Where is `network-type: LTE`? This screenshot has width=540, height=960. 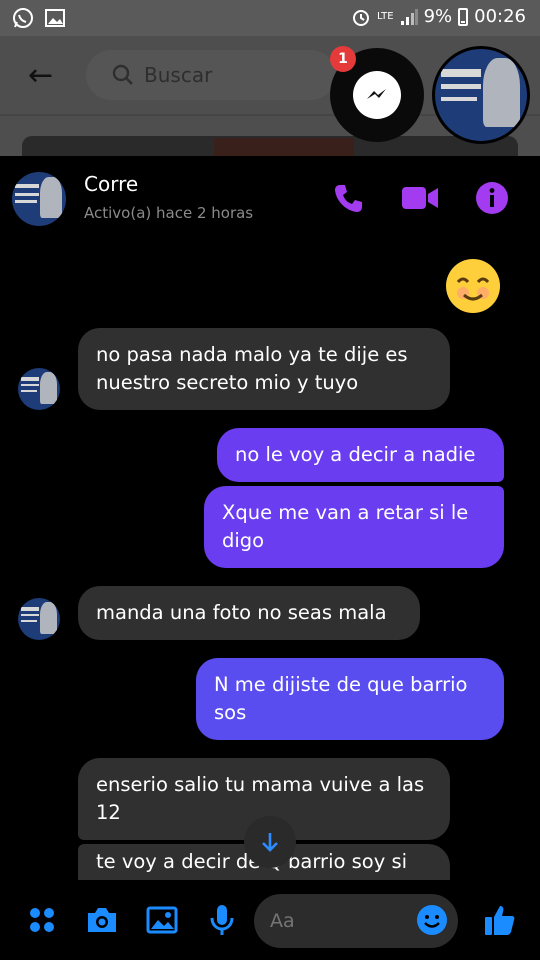
network-type: LTE is located at coordinates (385, 16).